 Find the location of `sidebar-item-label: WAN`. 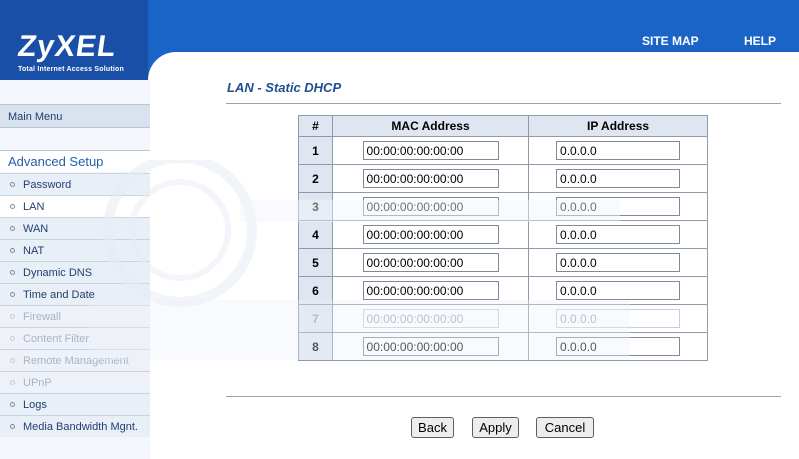

sidebar-item-label: WAN is located at coordinates (36, 229).